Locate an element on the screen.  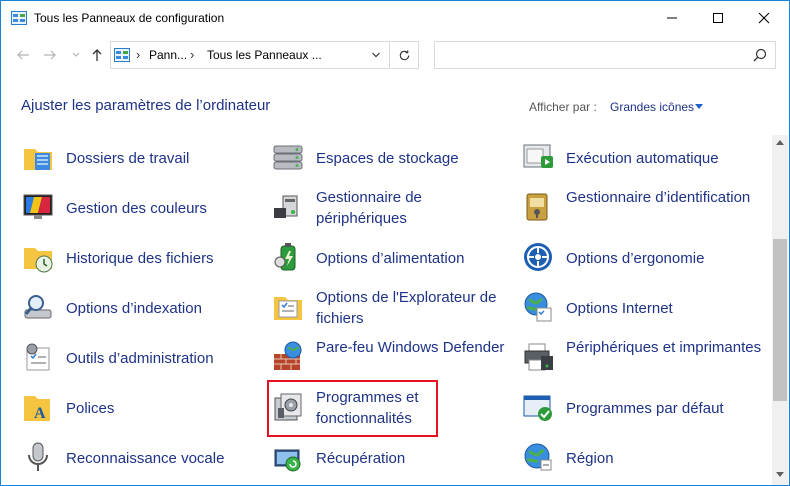
item-recovery: Récupération is located at coordinates (391, 458).